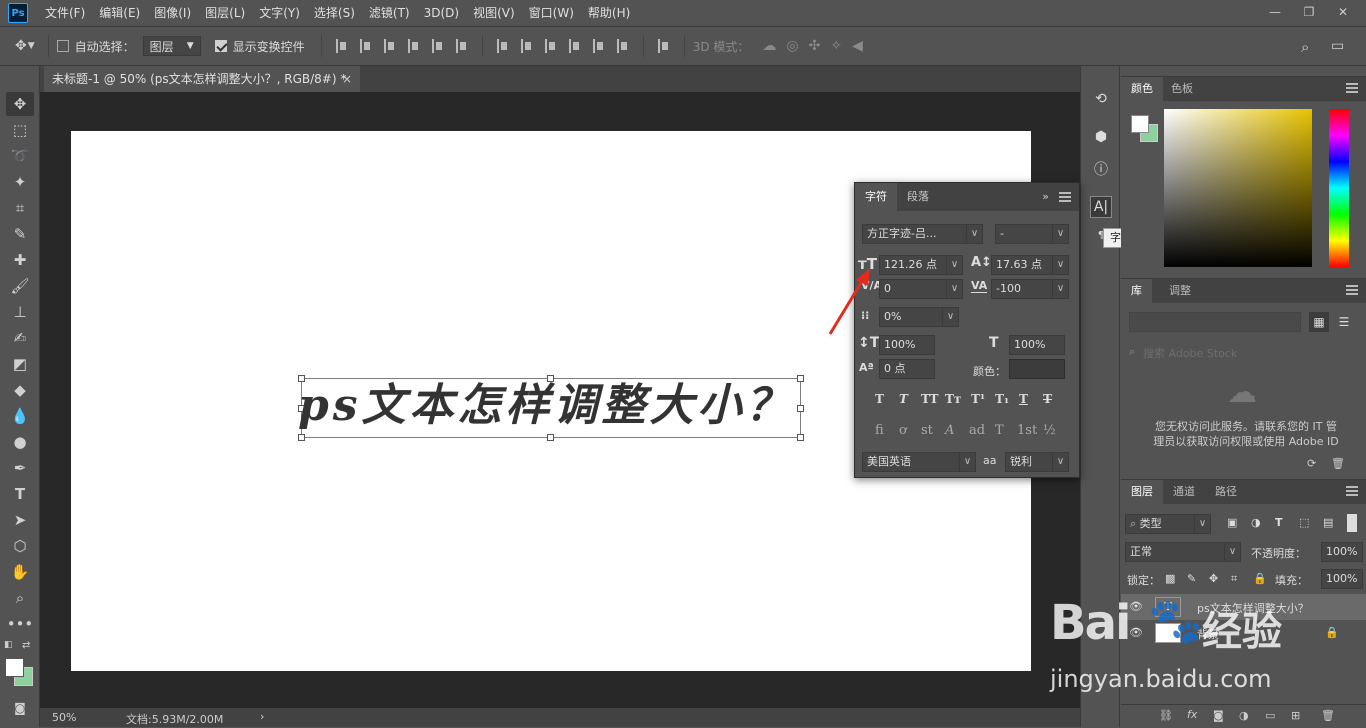 Image resolution: width=1366 pixels, height=728 pixels. Describe the element at coordinates (1047, 399) in the screenshot. I see `strikethrough-button: T` at that location.